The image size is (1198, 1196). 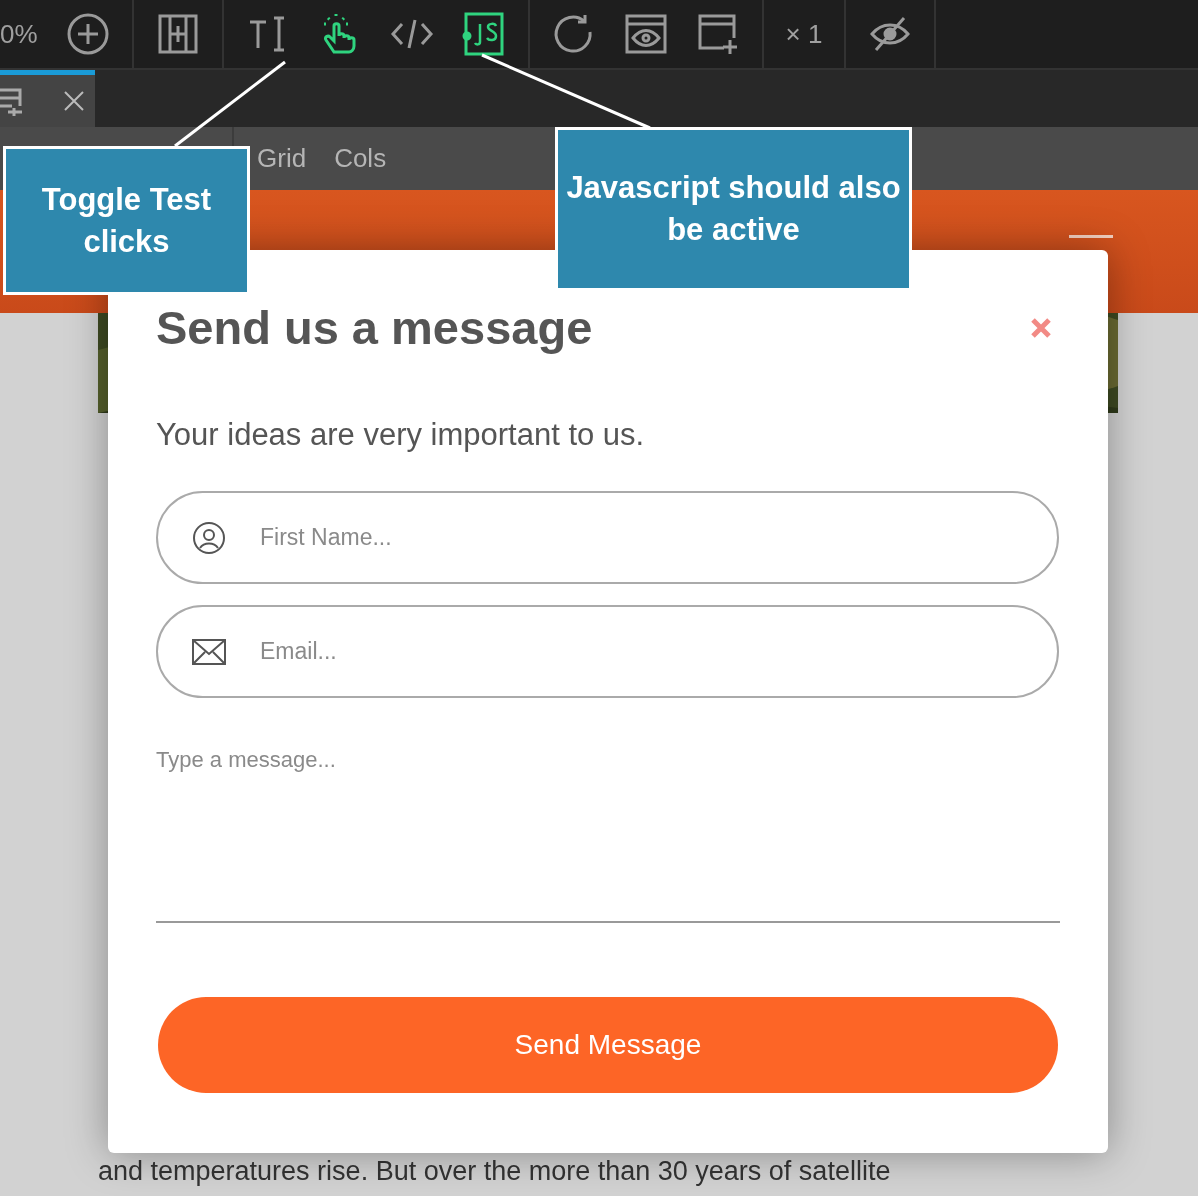 What do you see at coordinates (360, 158) in the screenshot?
I see `menu-item: Cols` at bounding box center [360, 158].